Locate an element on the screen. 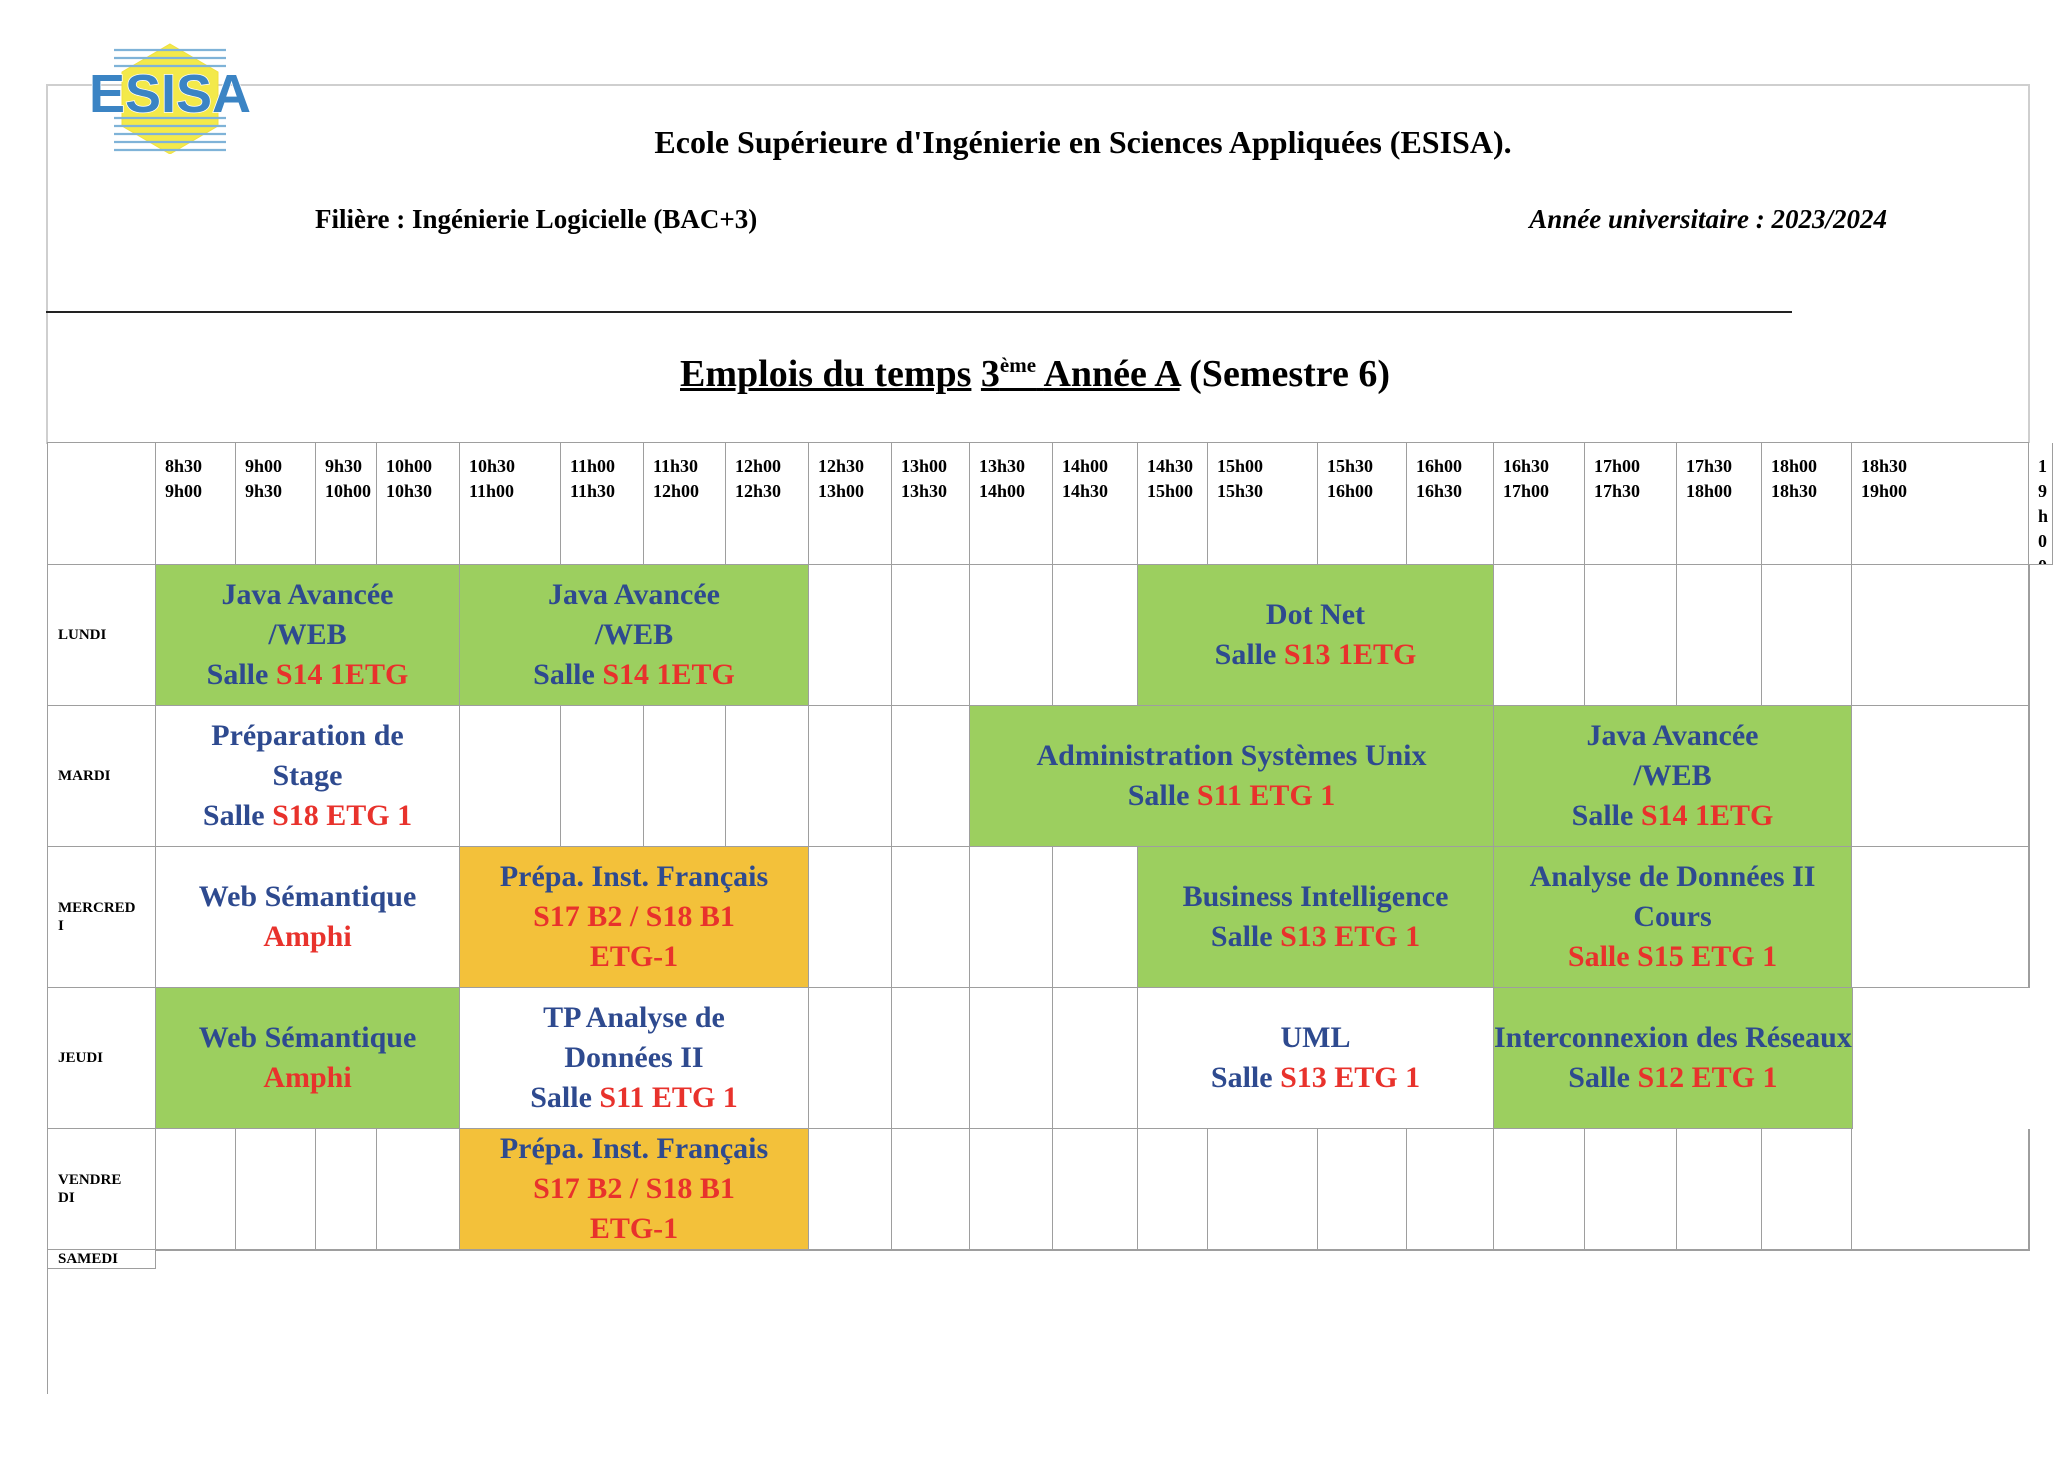 The height and width of the screenshot is (1472, 2070). time-slot-header: 18h00 18h30 is located at coordinates (1807, 504).